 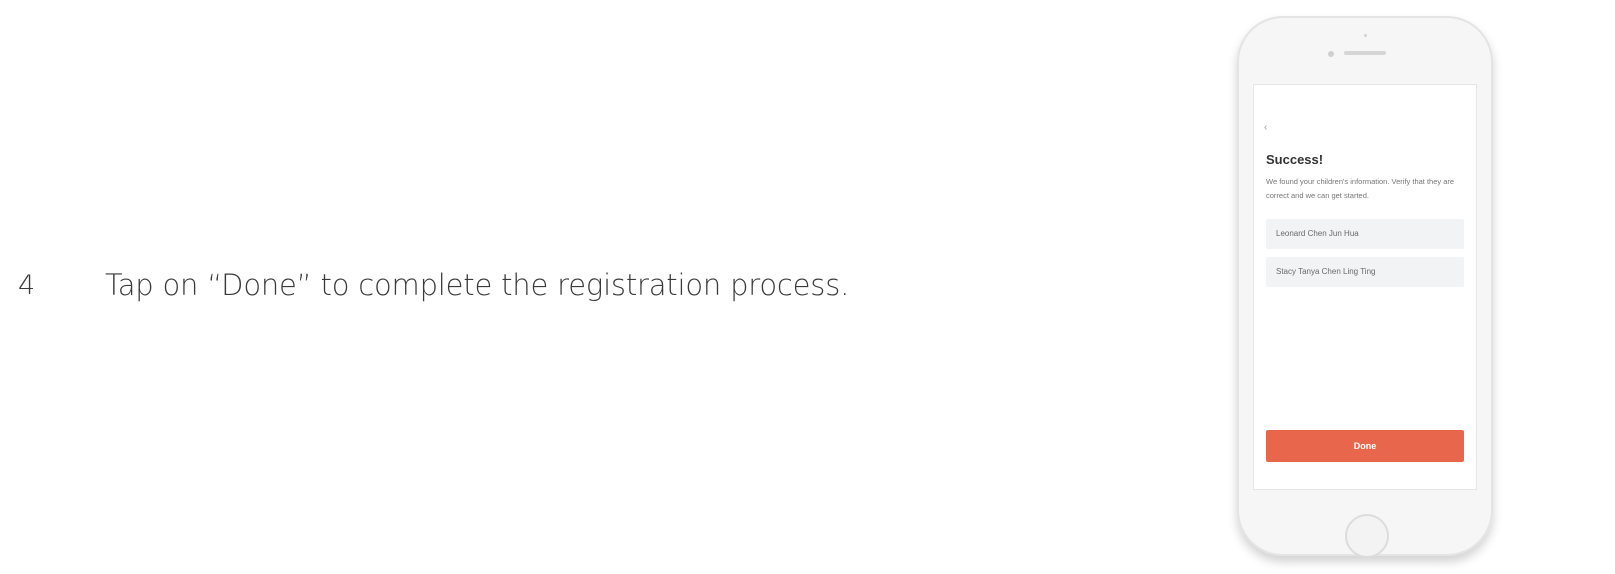 I want to click on child-field-1: Leonard Chen Jun Hua, so click(x=1365, y=234).